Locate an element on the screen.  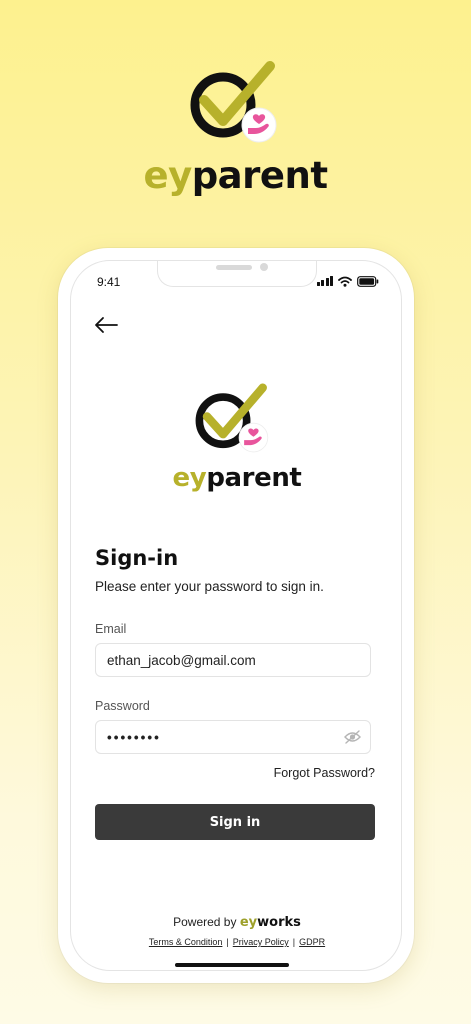
battery-icon is located at coordinates (368, 281).